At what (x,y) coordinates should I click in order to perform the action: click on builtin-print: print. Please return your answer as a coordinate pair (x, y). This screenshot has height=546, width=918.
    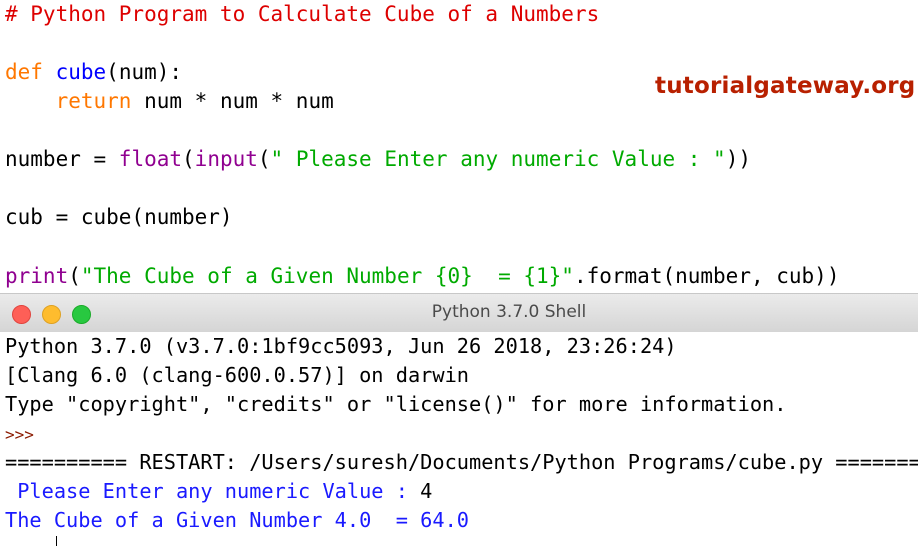
    Looking at the image, I should click on (37, 276).